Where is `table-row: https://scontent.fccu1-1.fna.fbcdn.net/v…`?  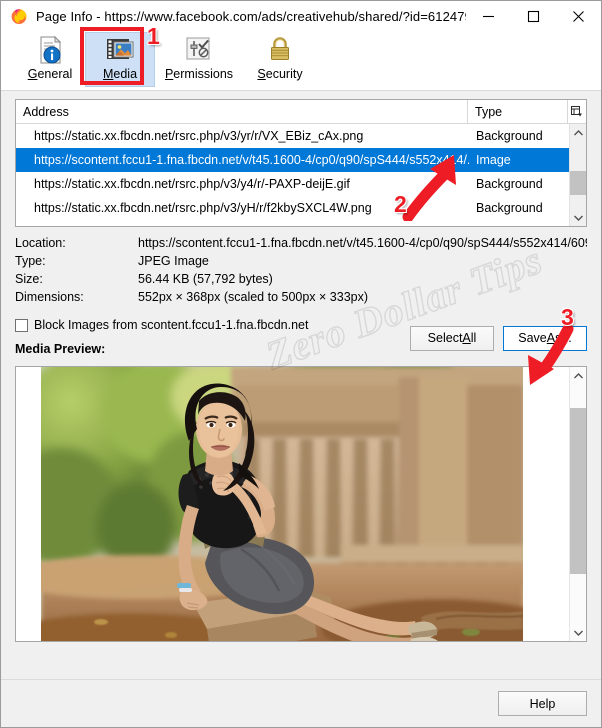
table-row: https://scontent.fccu1-1.fna.fbcdn.net/v… is located at coordinates (292, 160).